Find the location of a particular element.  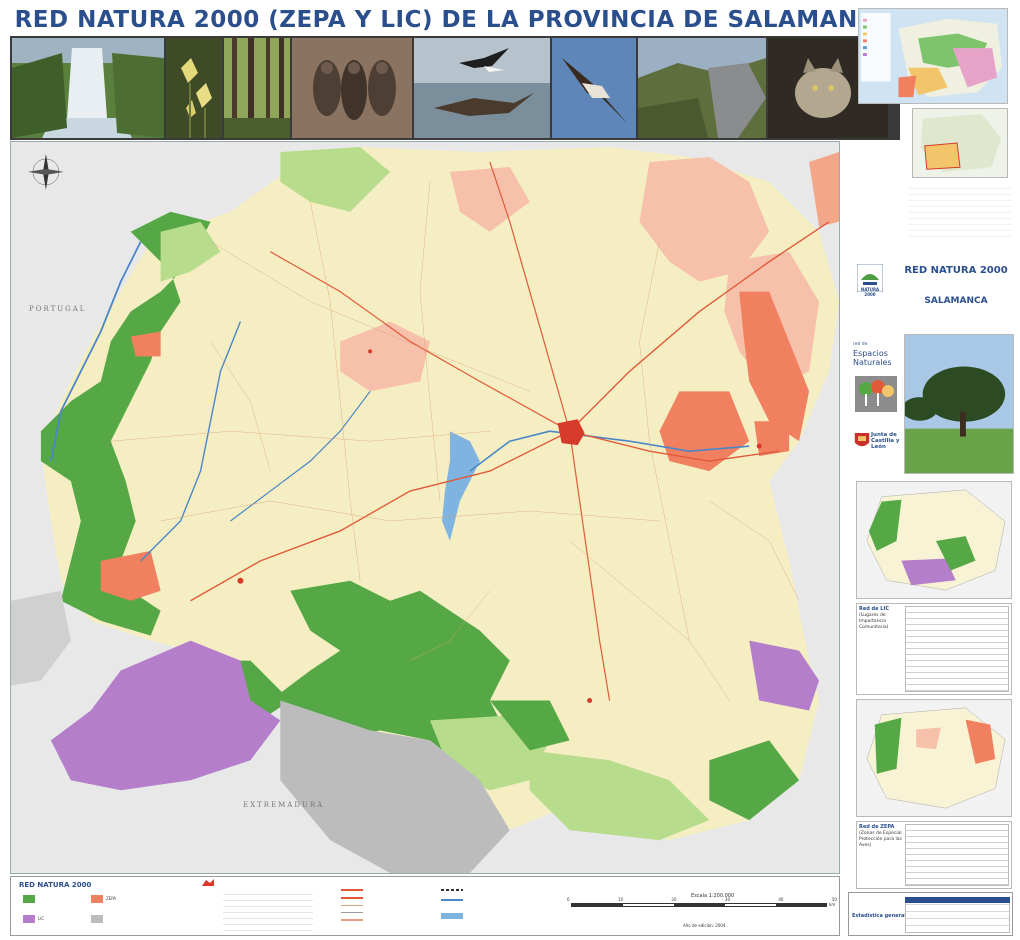

stork-vulture-photo is located at coordinates (482, 88).